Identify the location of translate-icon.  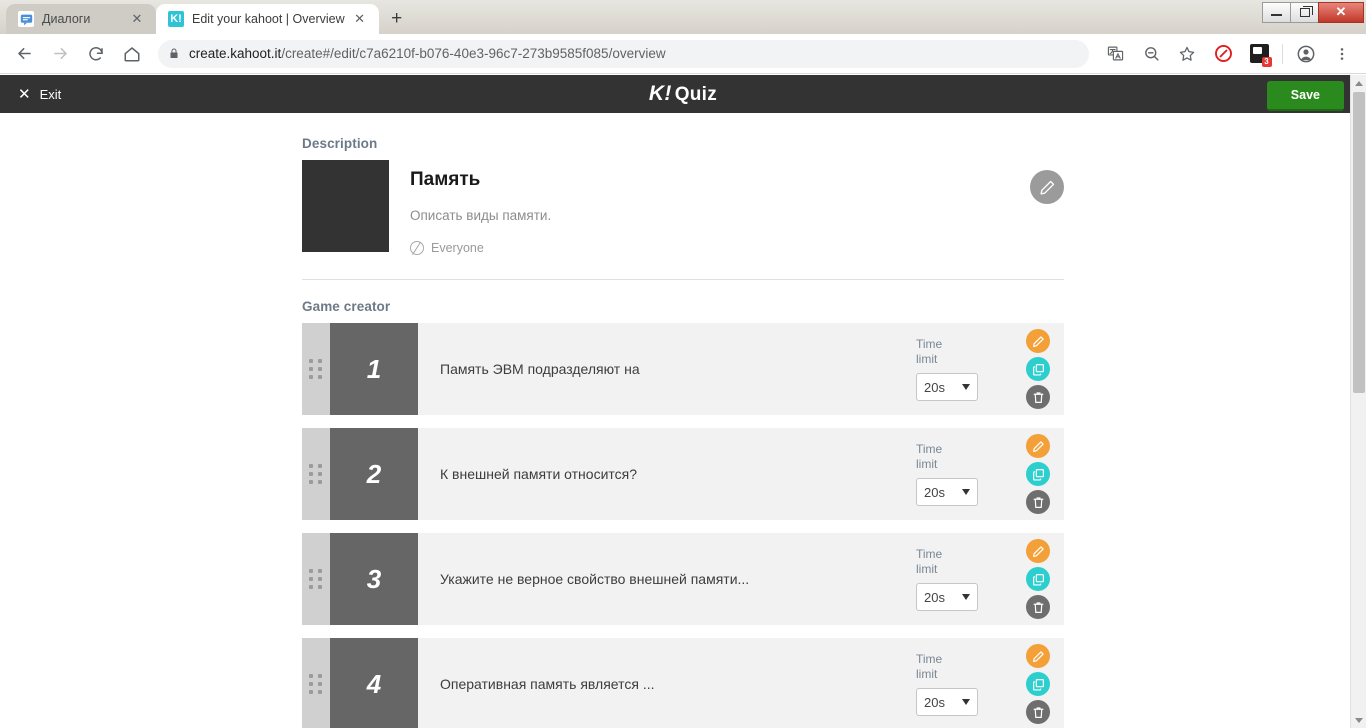
(1115, 54).